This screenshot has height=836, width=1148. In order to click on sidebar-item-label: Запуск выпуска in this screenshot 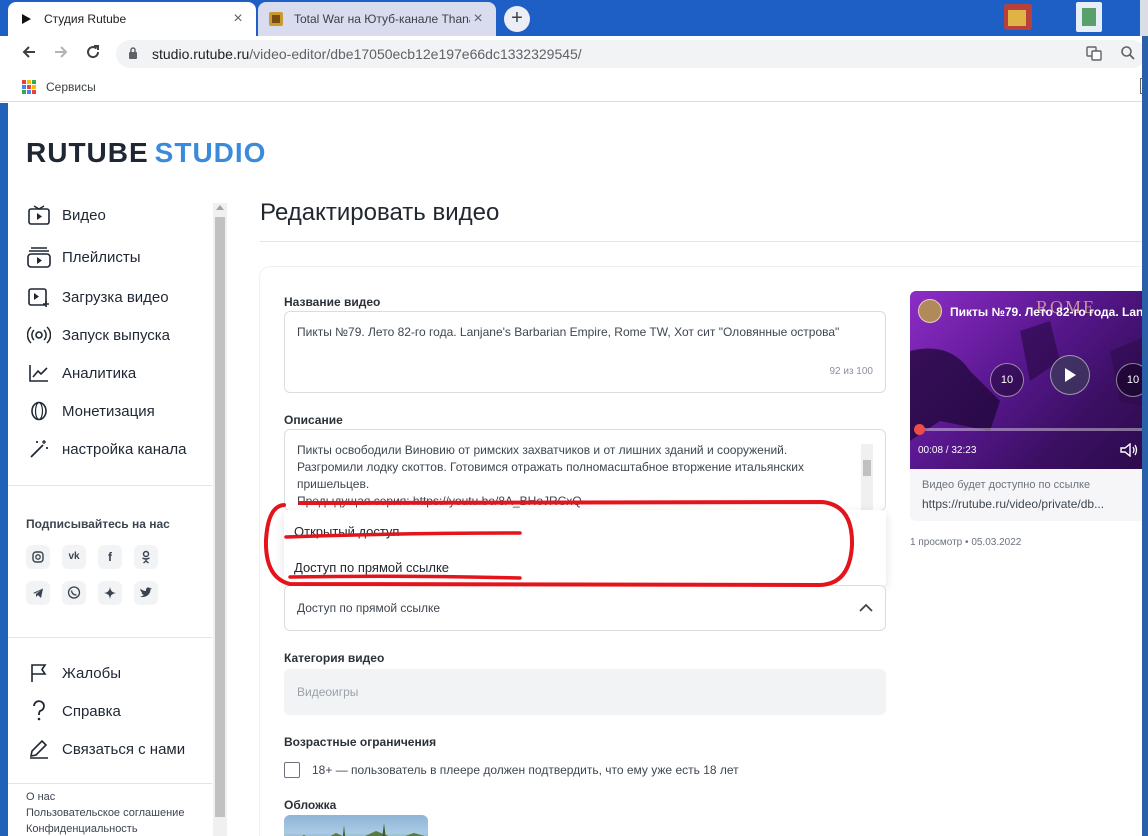, I will do `click(116, 335)`.